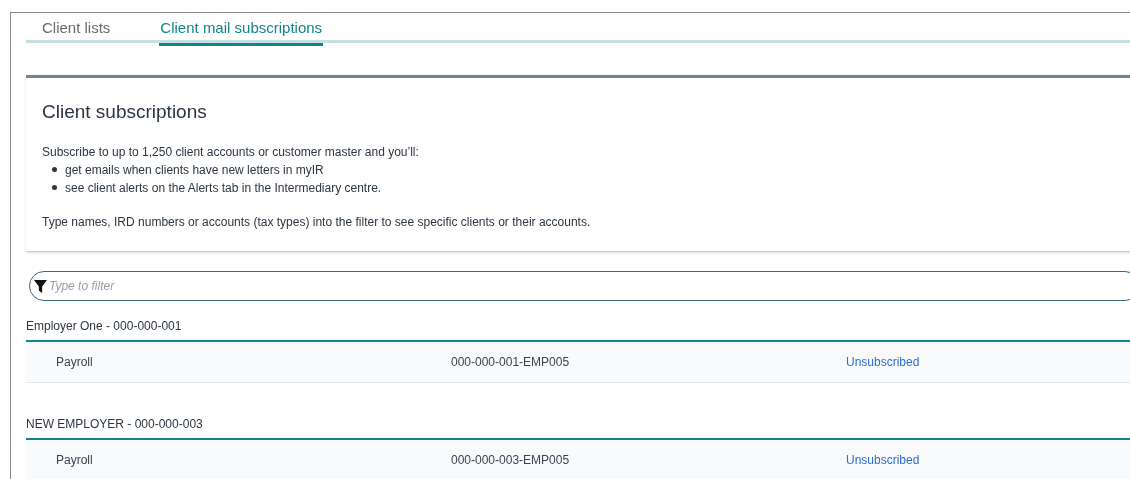  What do you see at coordinates (104, 325) in the screenshot?
I see `group-heading: Employer One - 000-000-001` at bounding box center [104, 325].